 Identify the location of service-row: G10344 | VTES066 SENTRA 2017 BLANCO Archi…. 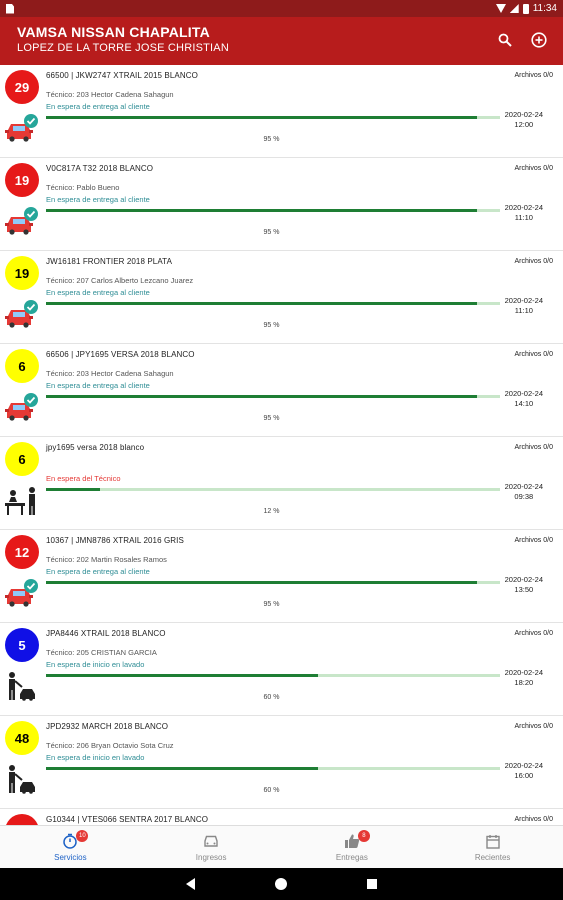
(281, 817).